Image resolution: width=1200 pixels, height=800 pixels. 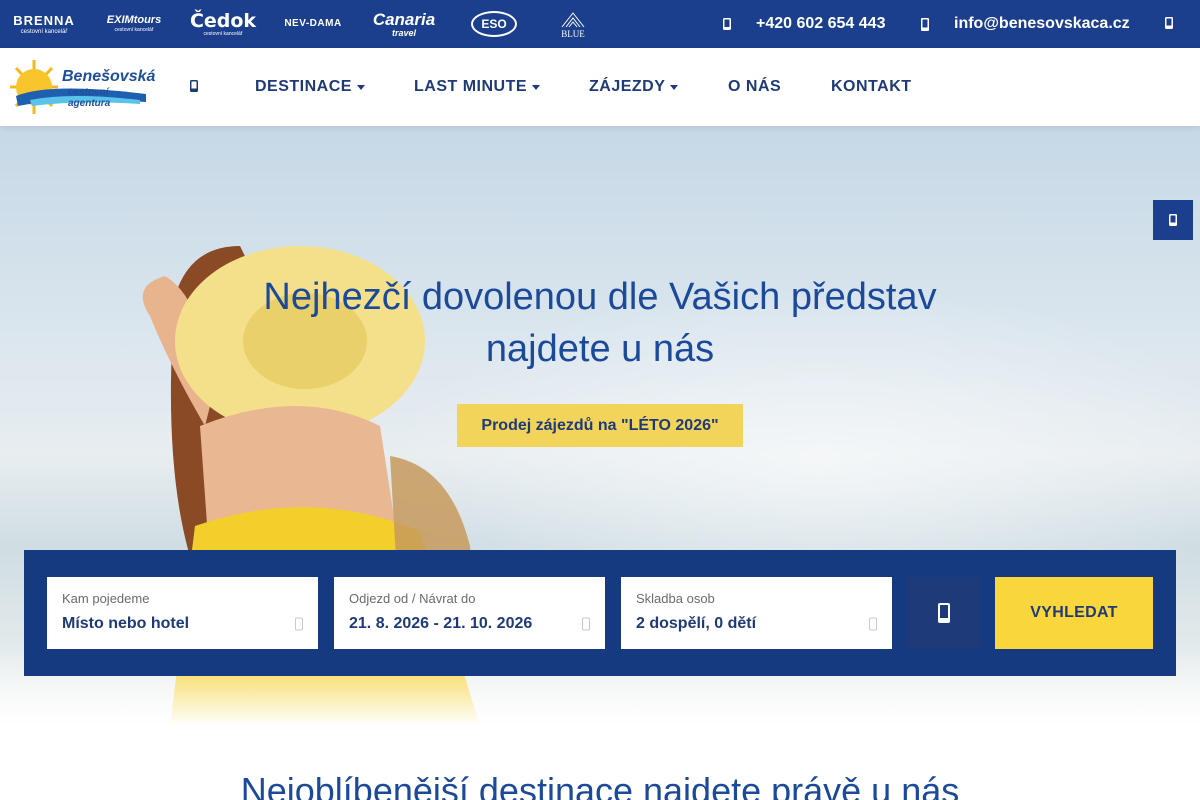 I want to click on partner-name: Canaria, so click(x=404, y=19).